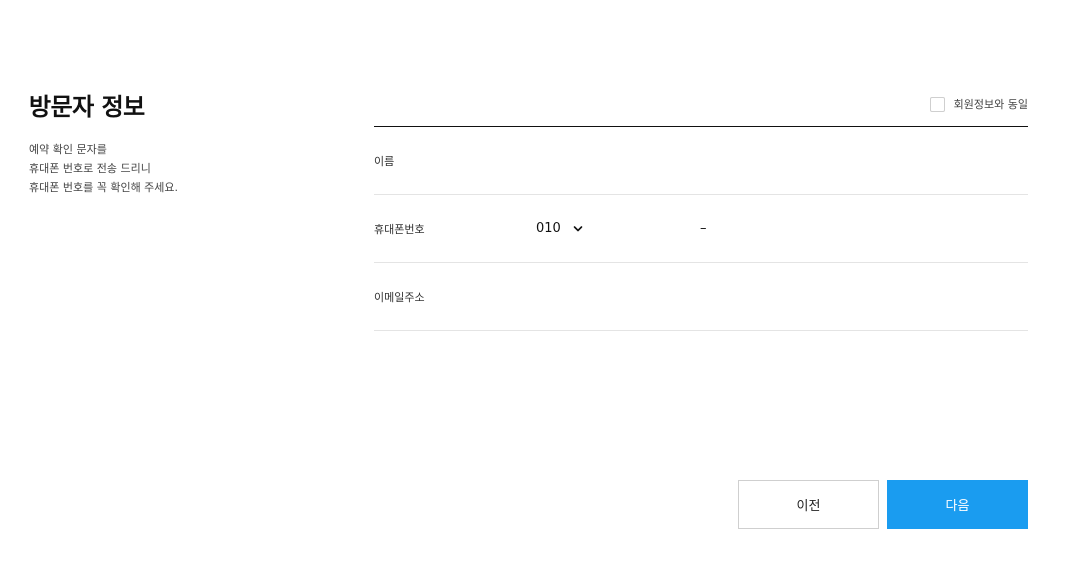  I want to click on next-button: 다음, so click(957, 504).